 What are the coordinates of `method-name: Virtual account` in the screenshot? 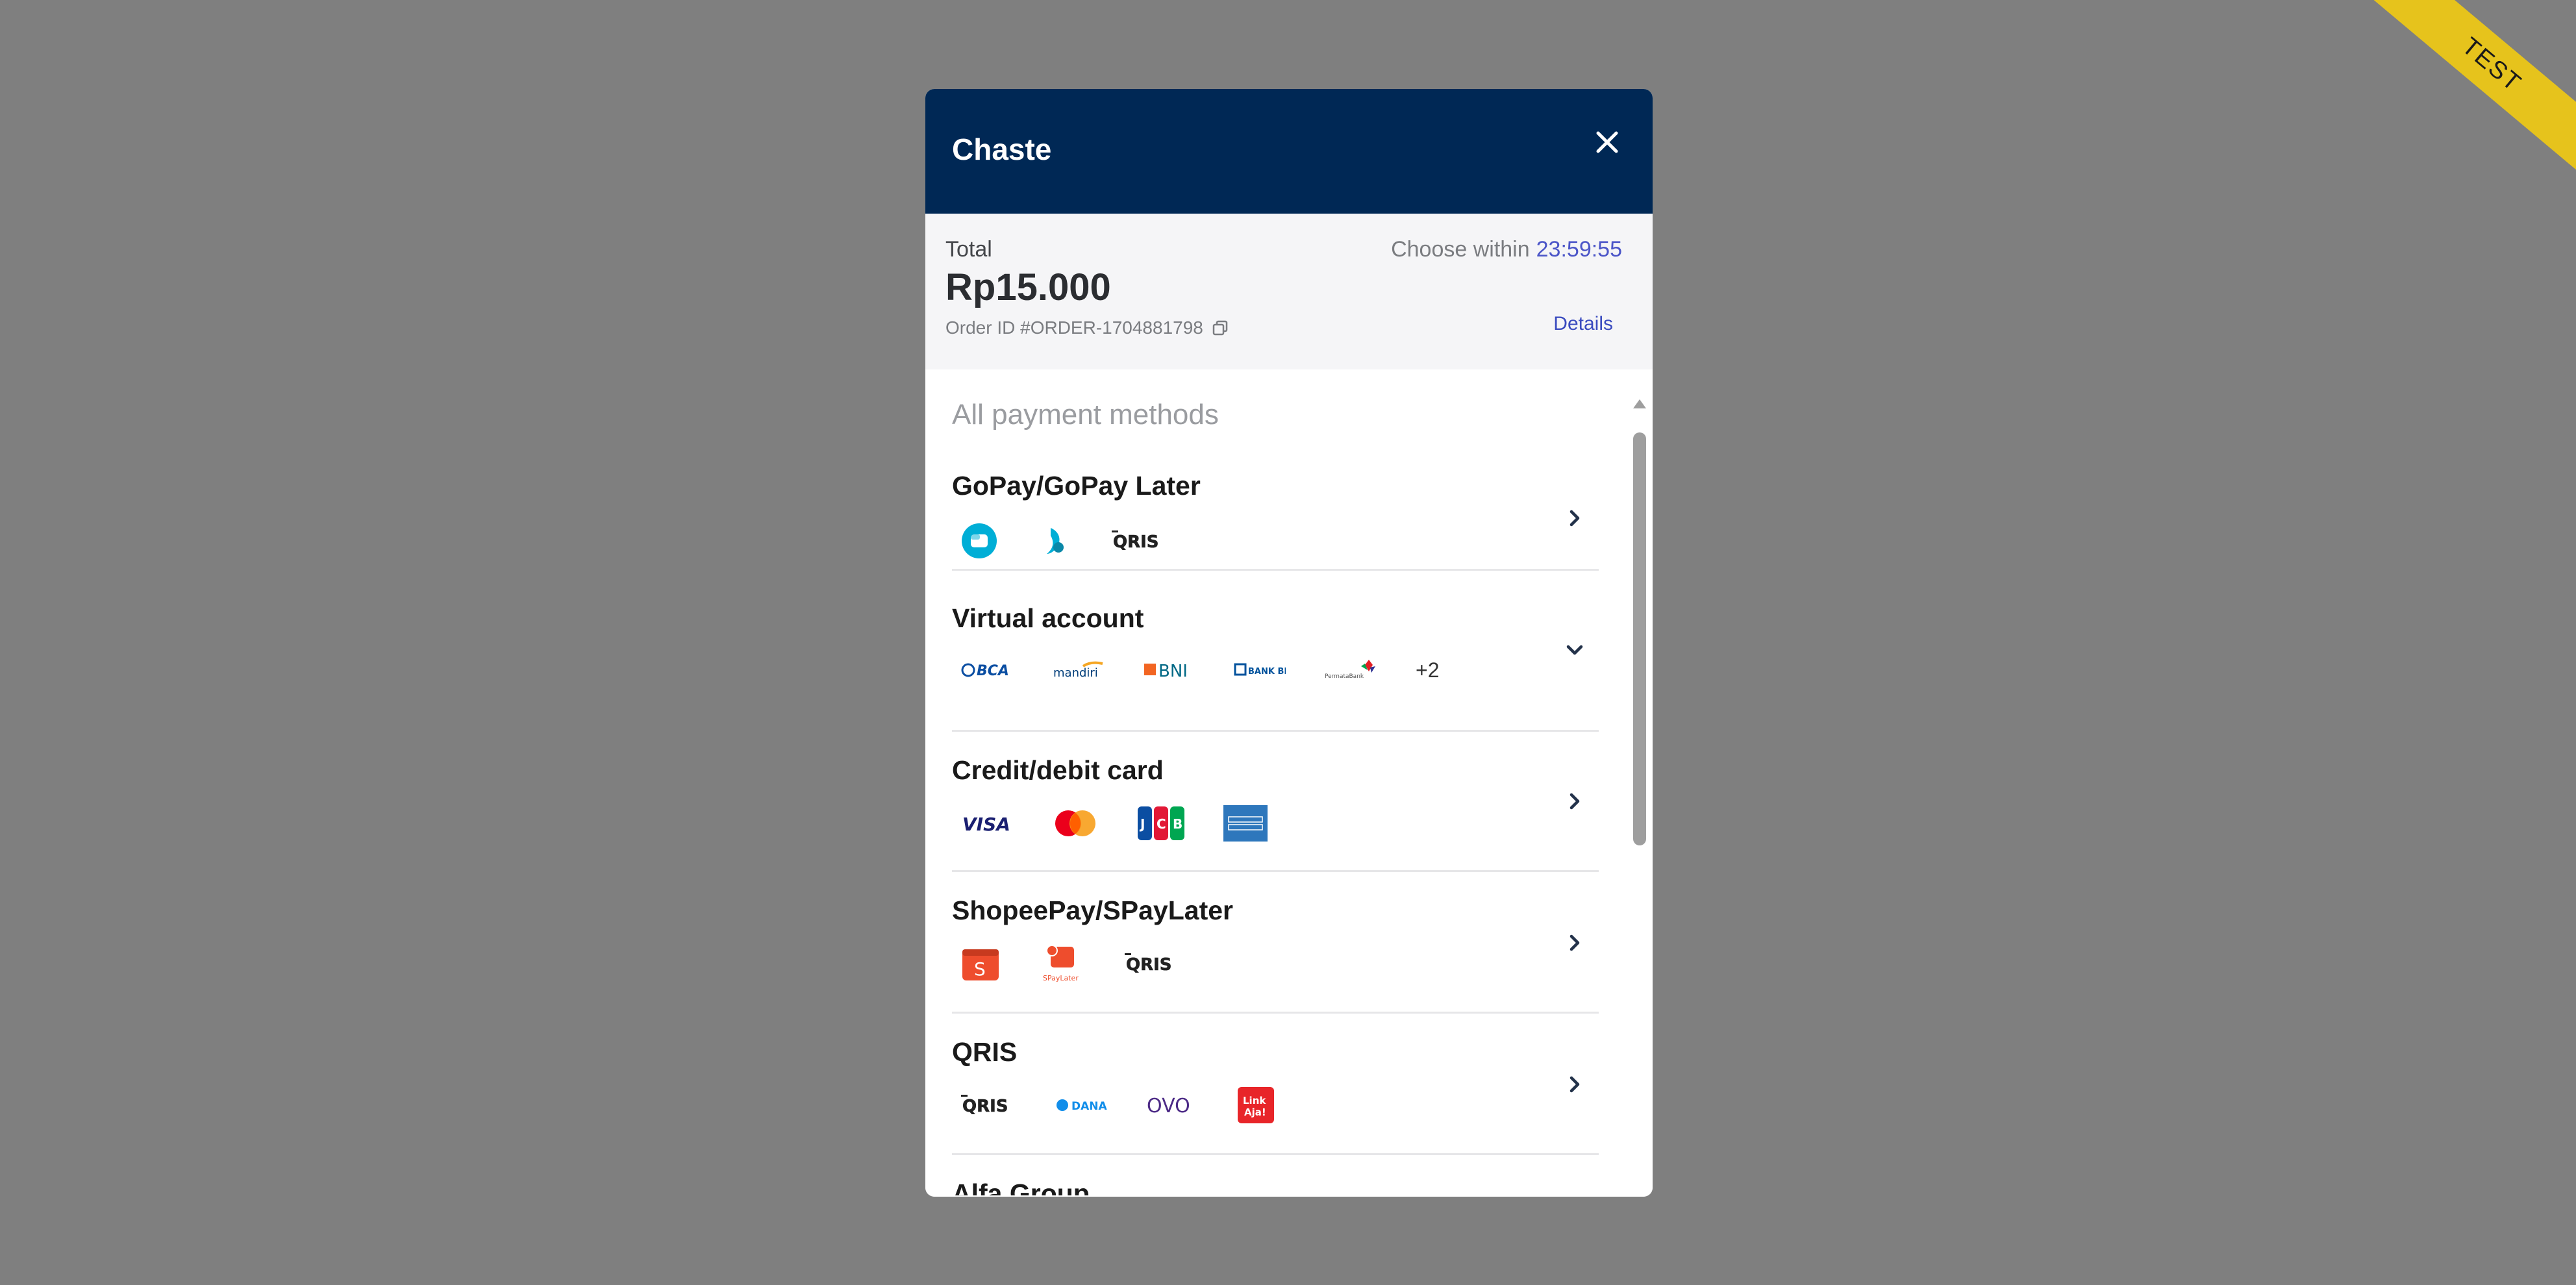 It's located at (1048, 618).